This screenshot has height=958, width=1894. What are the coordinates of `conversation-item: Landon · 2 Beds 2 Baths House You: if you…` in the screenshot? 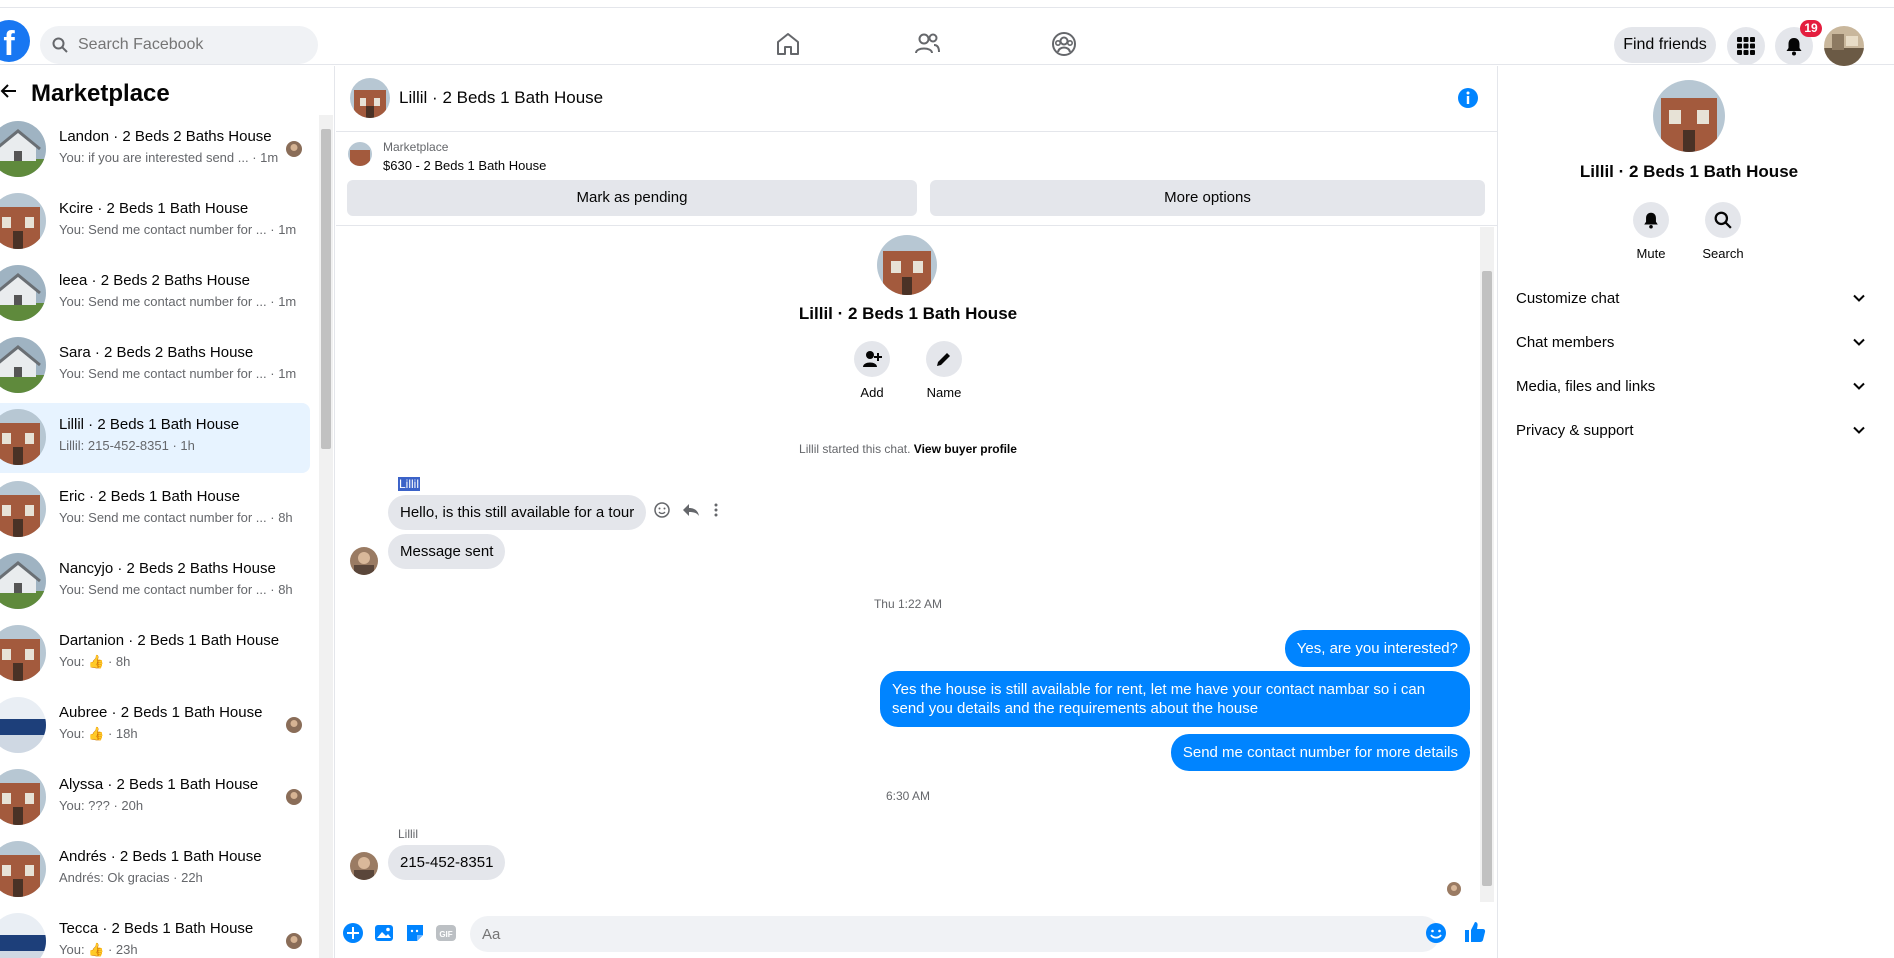 It's located at (155, 150).